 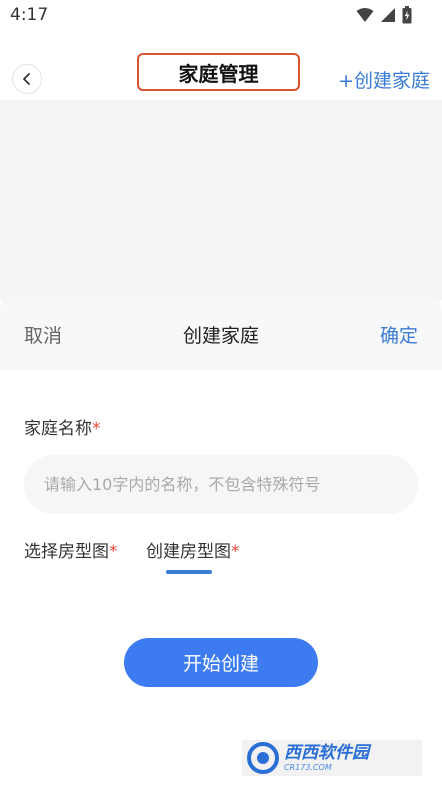 What do you see at coordinates (66, 552) in the screenshot?
I see `tab-select-floorplan-label: 选择房型图` at bounding box center [66, 552].